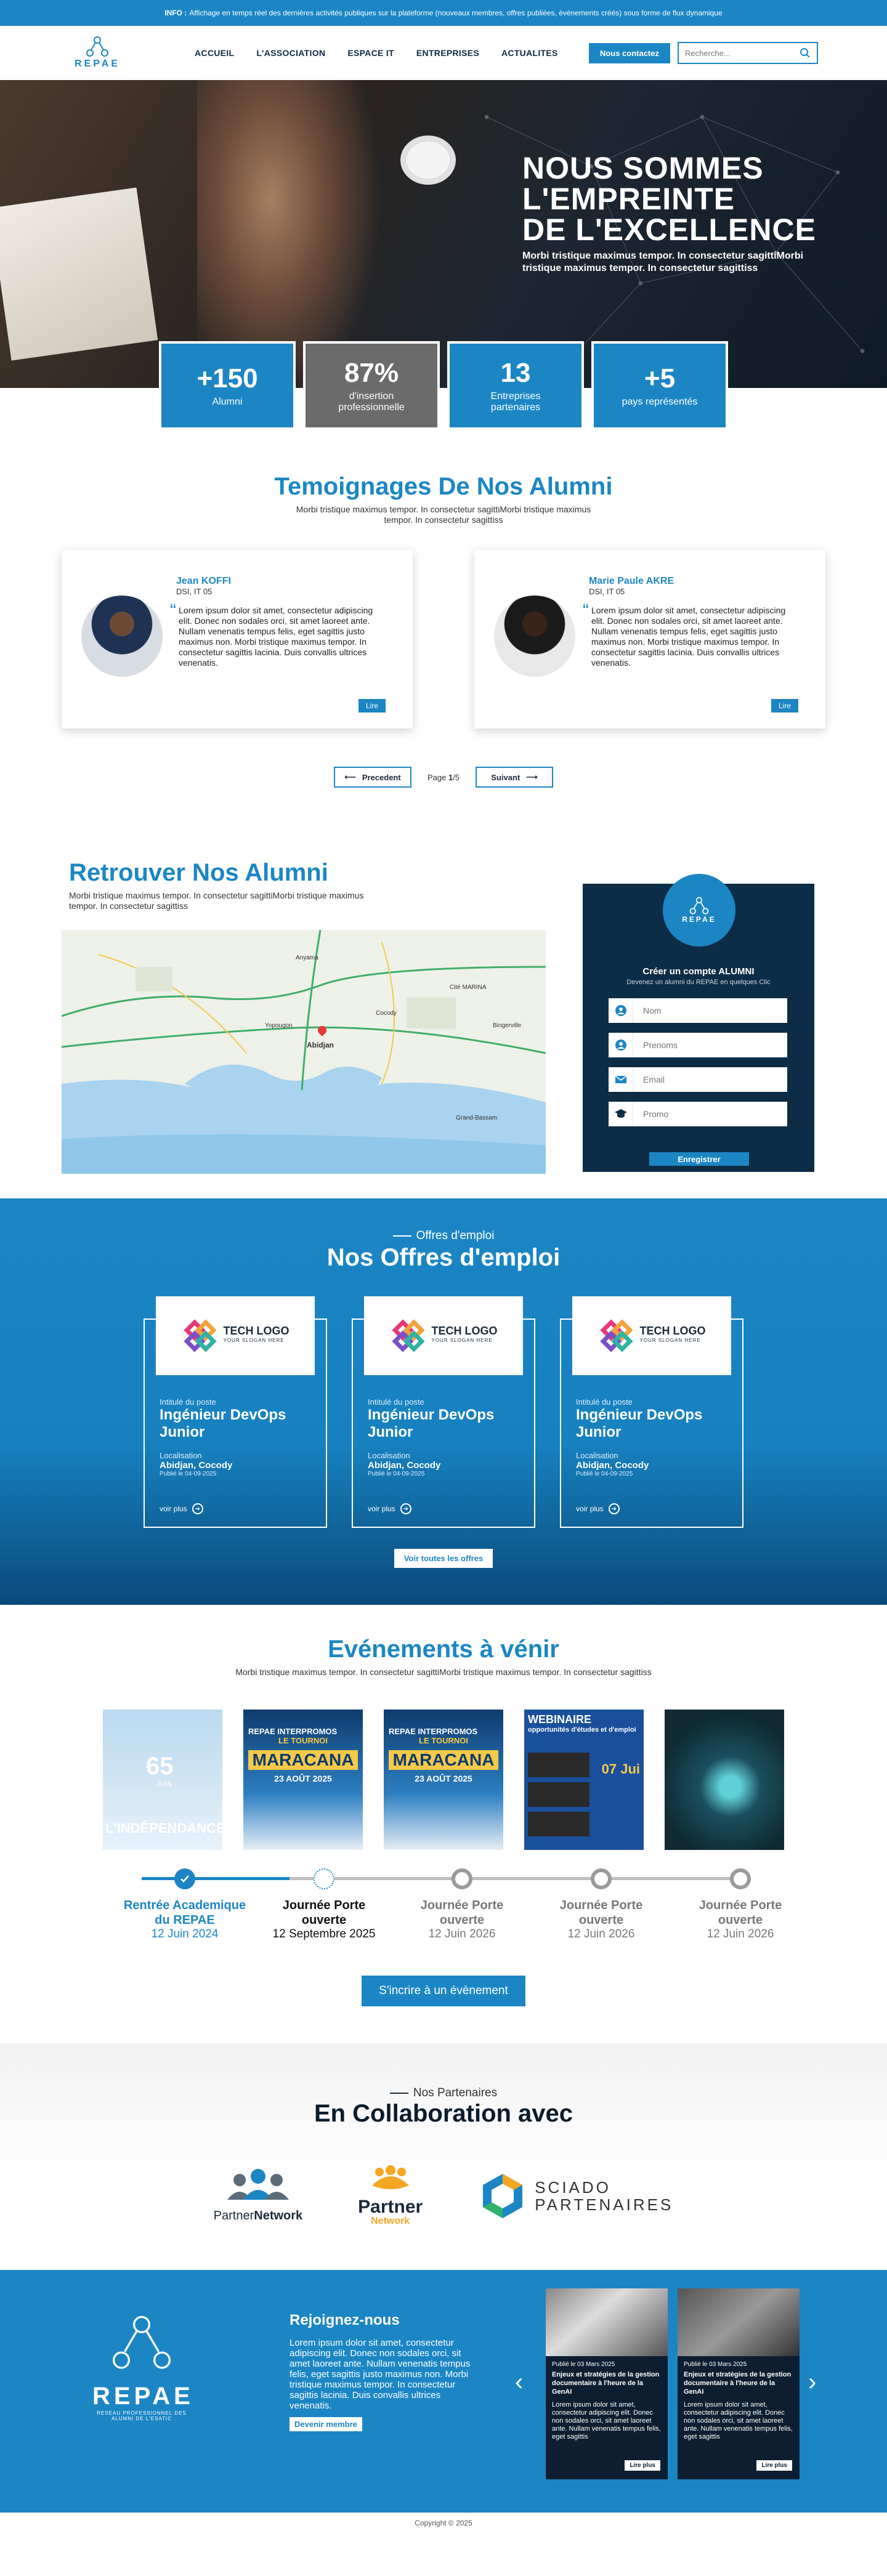  I want to click on all-offers-button: Voir toutes les offres, so click(443, 1558).